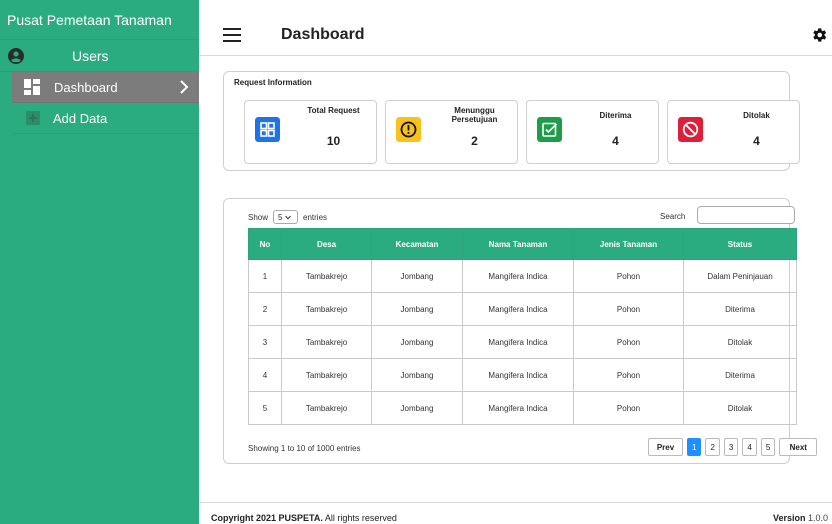 This screenshot has width=832, height=524. What do you see at coordinates (333, 141) in the screenshot?
I see `stat-value: 10` at bounding box center [333, 141].